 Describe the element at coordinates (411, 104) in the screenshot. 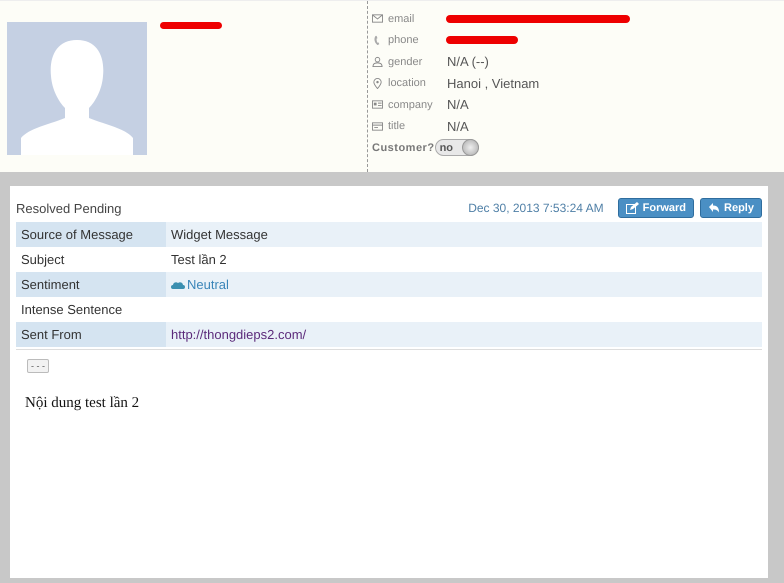

I see `field-label: company` at that location.